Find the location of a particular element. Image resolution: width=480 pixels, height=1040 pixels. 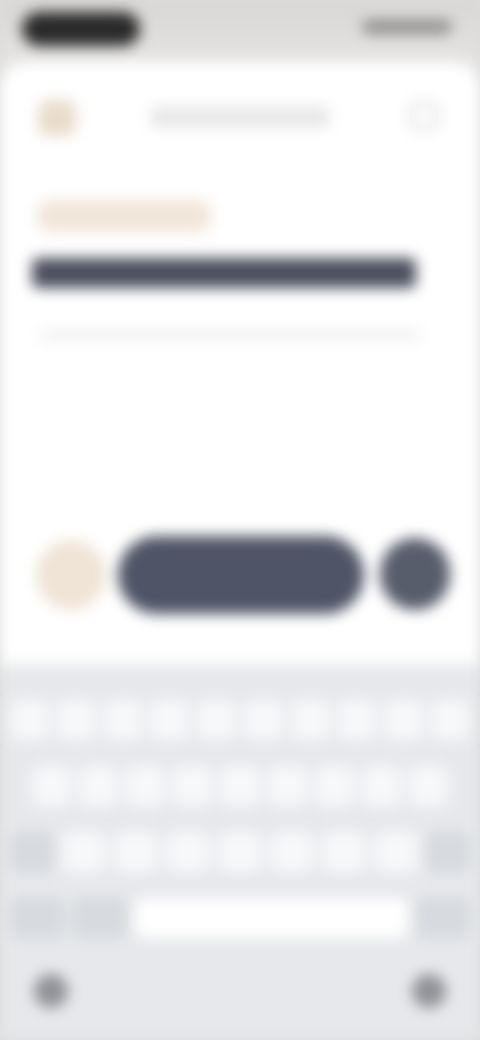

space-key is located at coordinates (271, 918).